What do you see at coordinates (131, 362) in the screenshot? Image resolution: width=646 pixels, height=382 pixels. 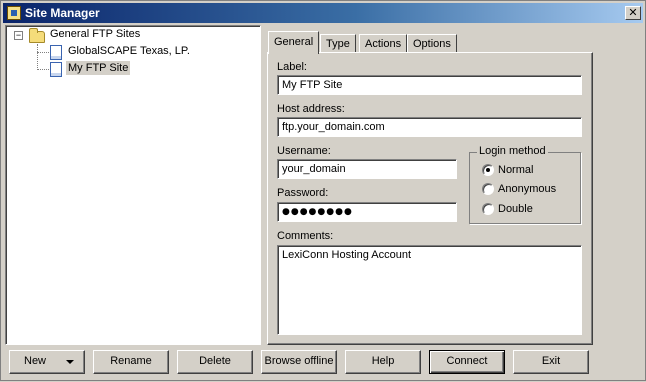 I see `rename-button: Rename` at bounding box center [131, 362].